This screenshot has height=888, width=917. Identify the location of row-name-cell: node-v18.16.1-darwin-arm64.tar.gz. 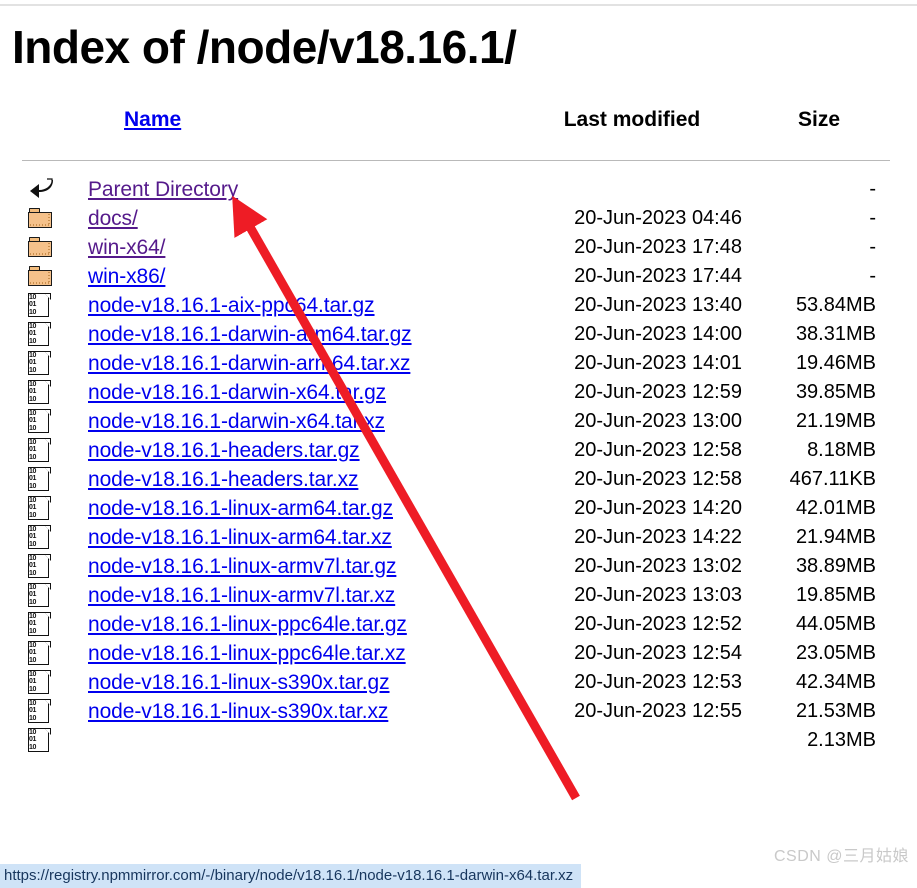
(297, 334).